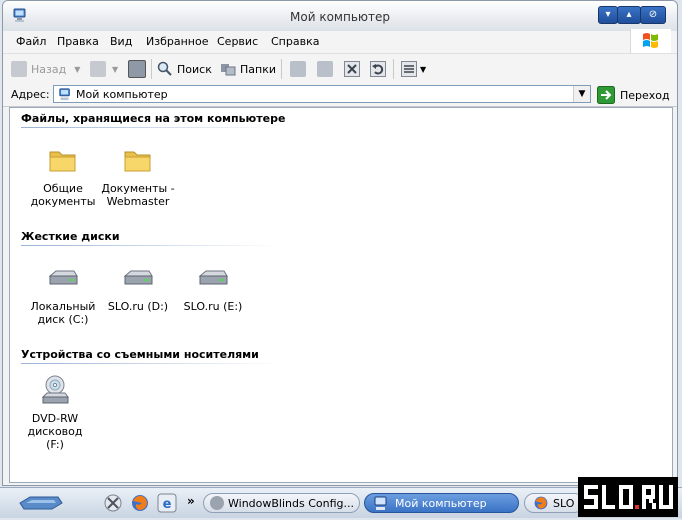  I want to click on item-label: DVD-RW дисковод (F:), so click(55, 431).